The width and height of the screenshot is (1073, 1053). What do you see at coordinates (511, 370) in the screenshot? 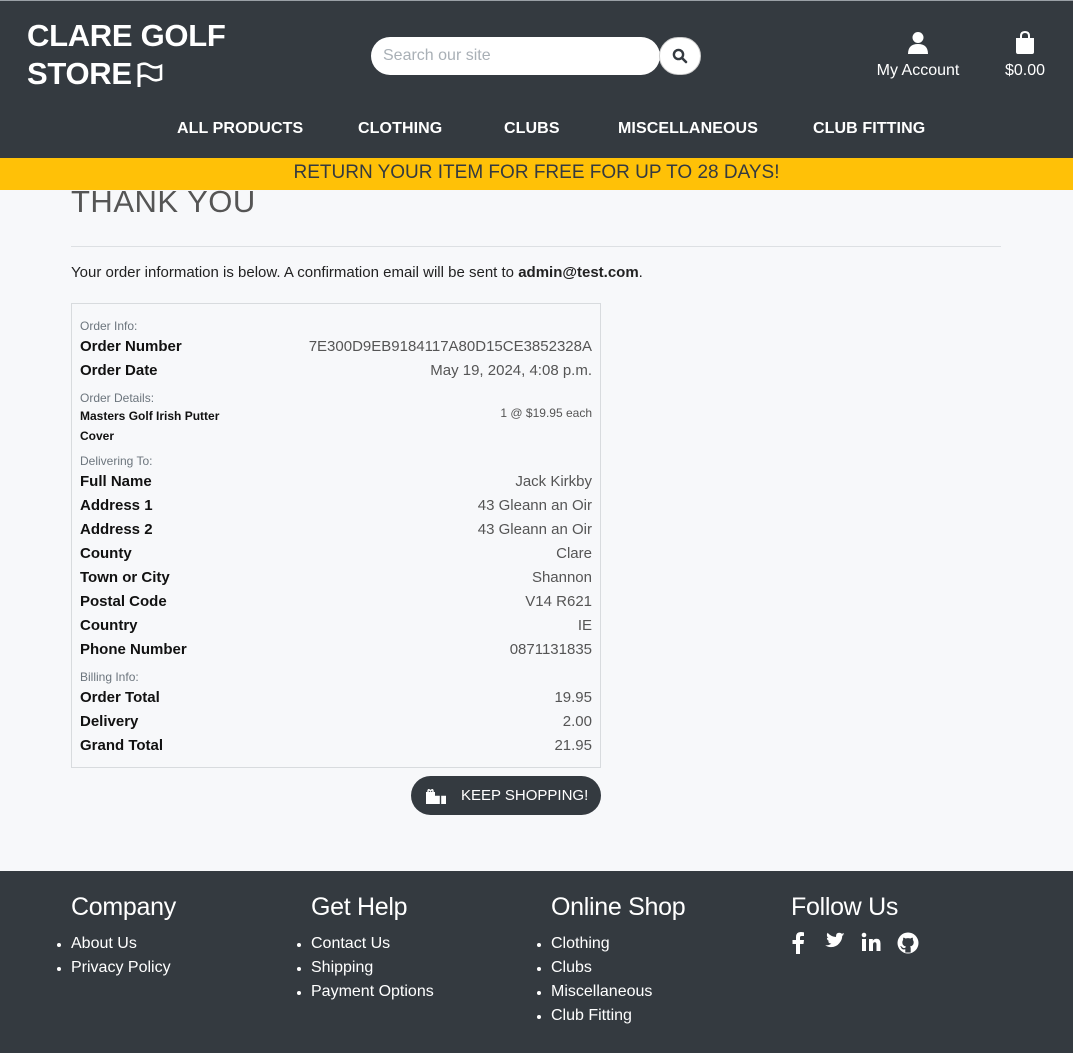
I see `order-date-value: May 19, 2024, 4:08 p.m.` at bounding box center [511, 370].